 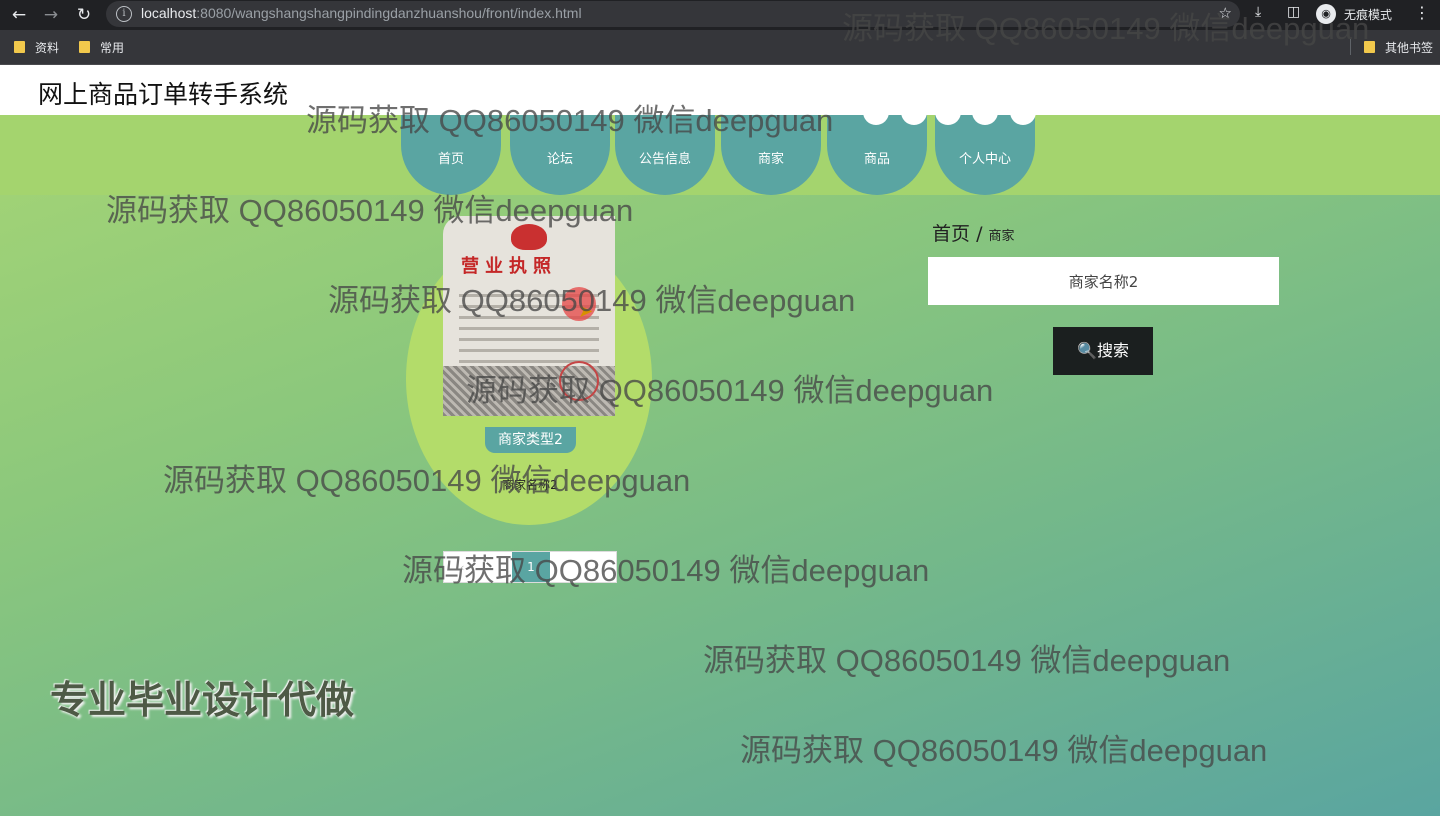 I want to click on bookmark-star-icon: ☆, so click(x=1225, y=13).